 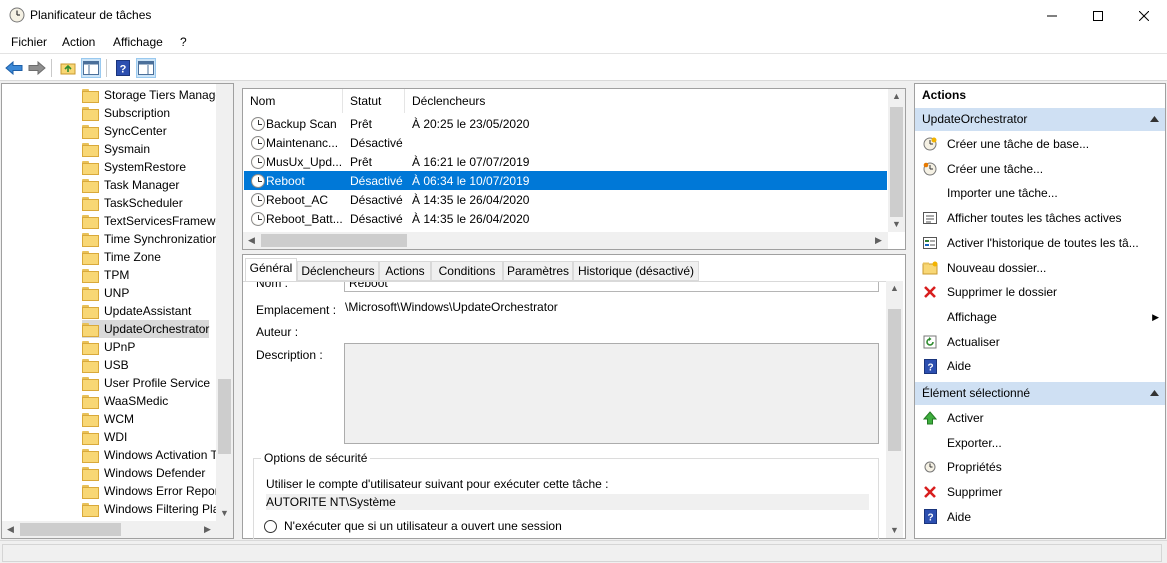 I want to click on back-button, so click(x=14, y=68).